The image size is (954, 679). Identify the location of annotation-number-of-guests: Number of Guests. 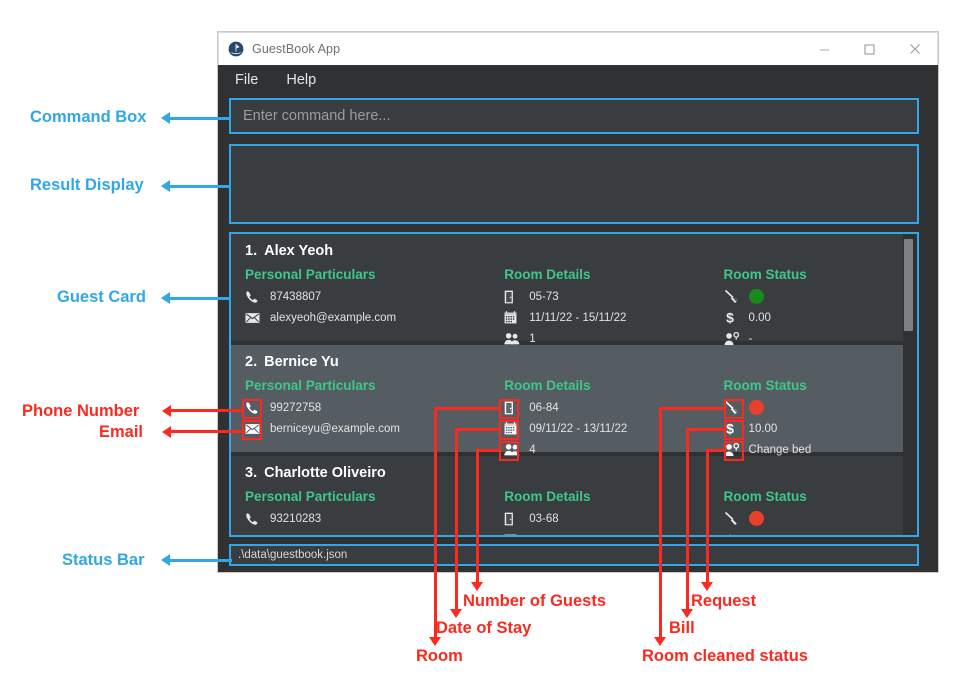
(535, 601).